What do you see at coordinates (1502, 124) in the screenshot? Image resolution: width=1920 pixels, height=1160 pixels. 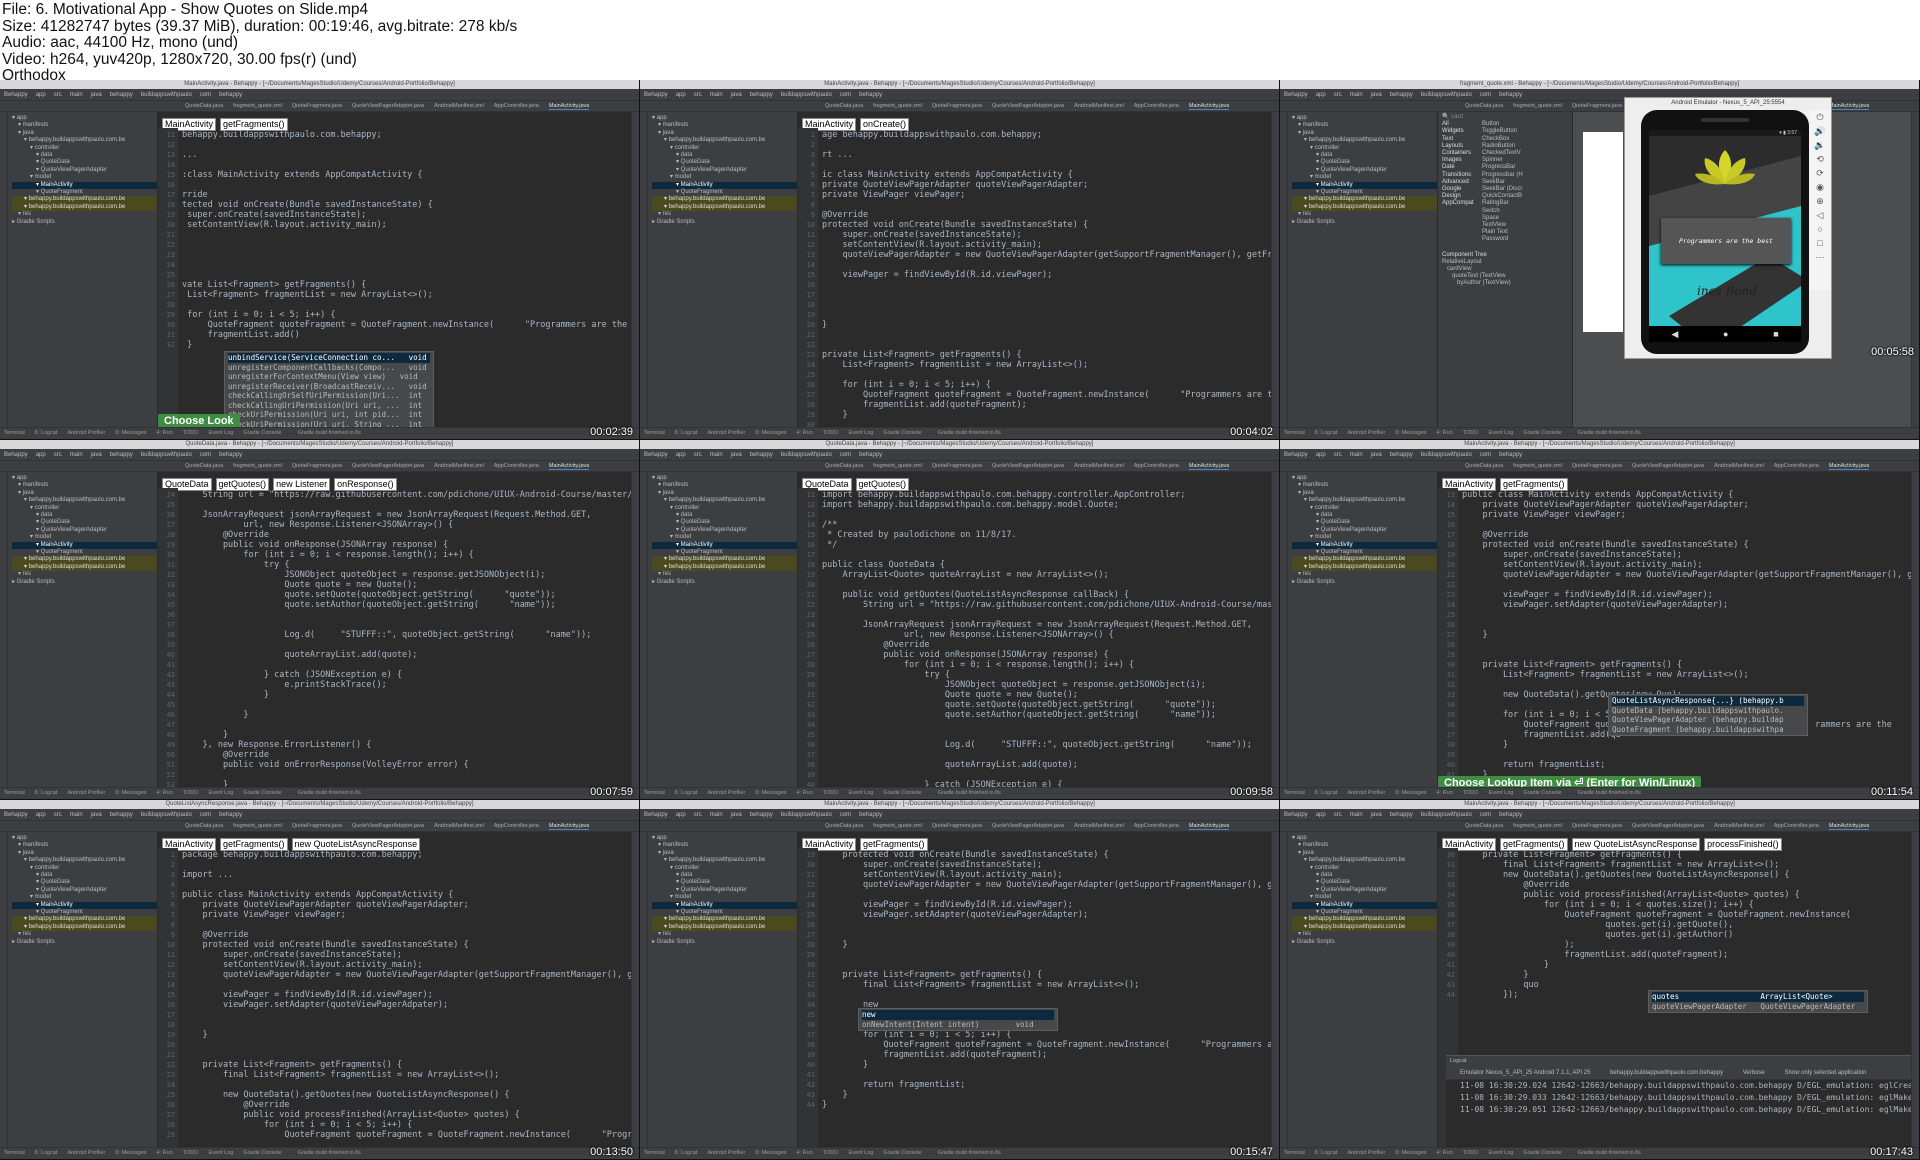 I see `palette-item: Button` at bounding box center [1502, 124].